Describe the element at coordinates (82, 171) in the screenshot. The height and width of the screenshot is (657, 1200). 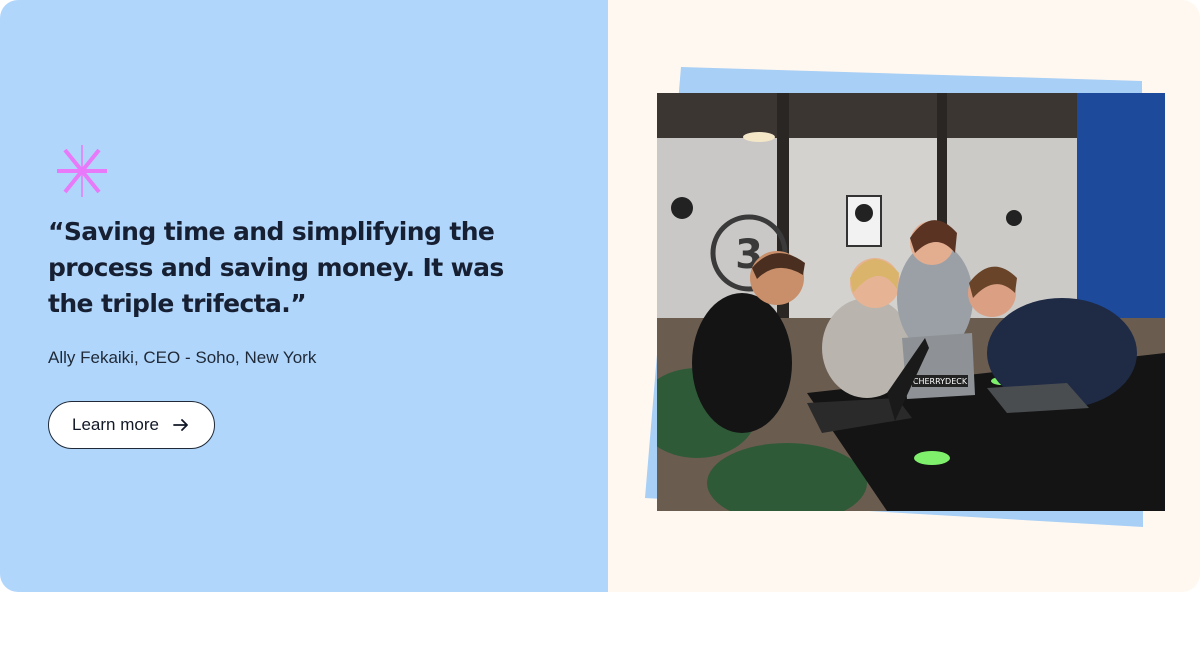
I see `sparkle-icon` at that location.